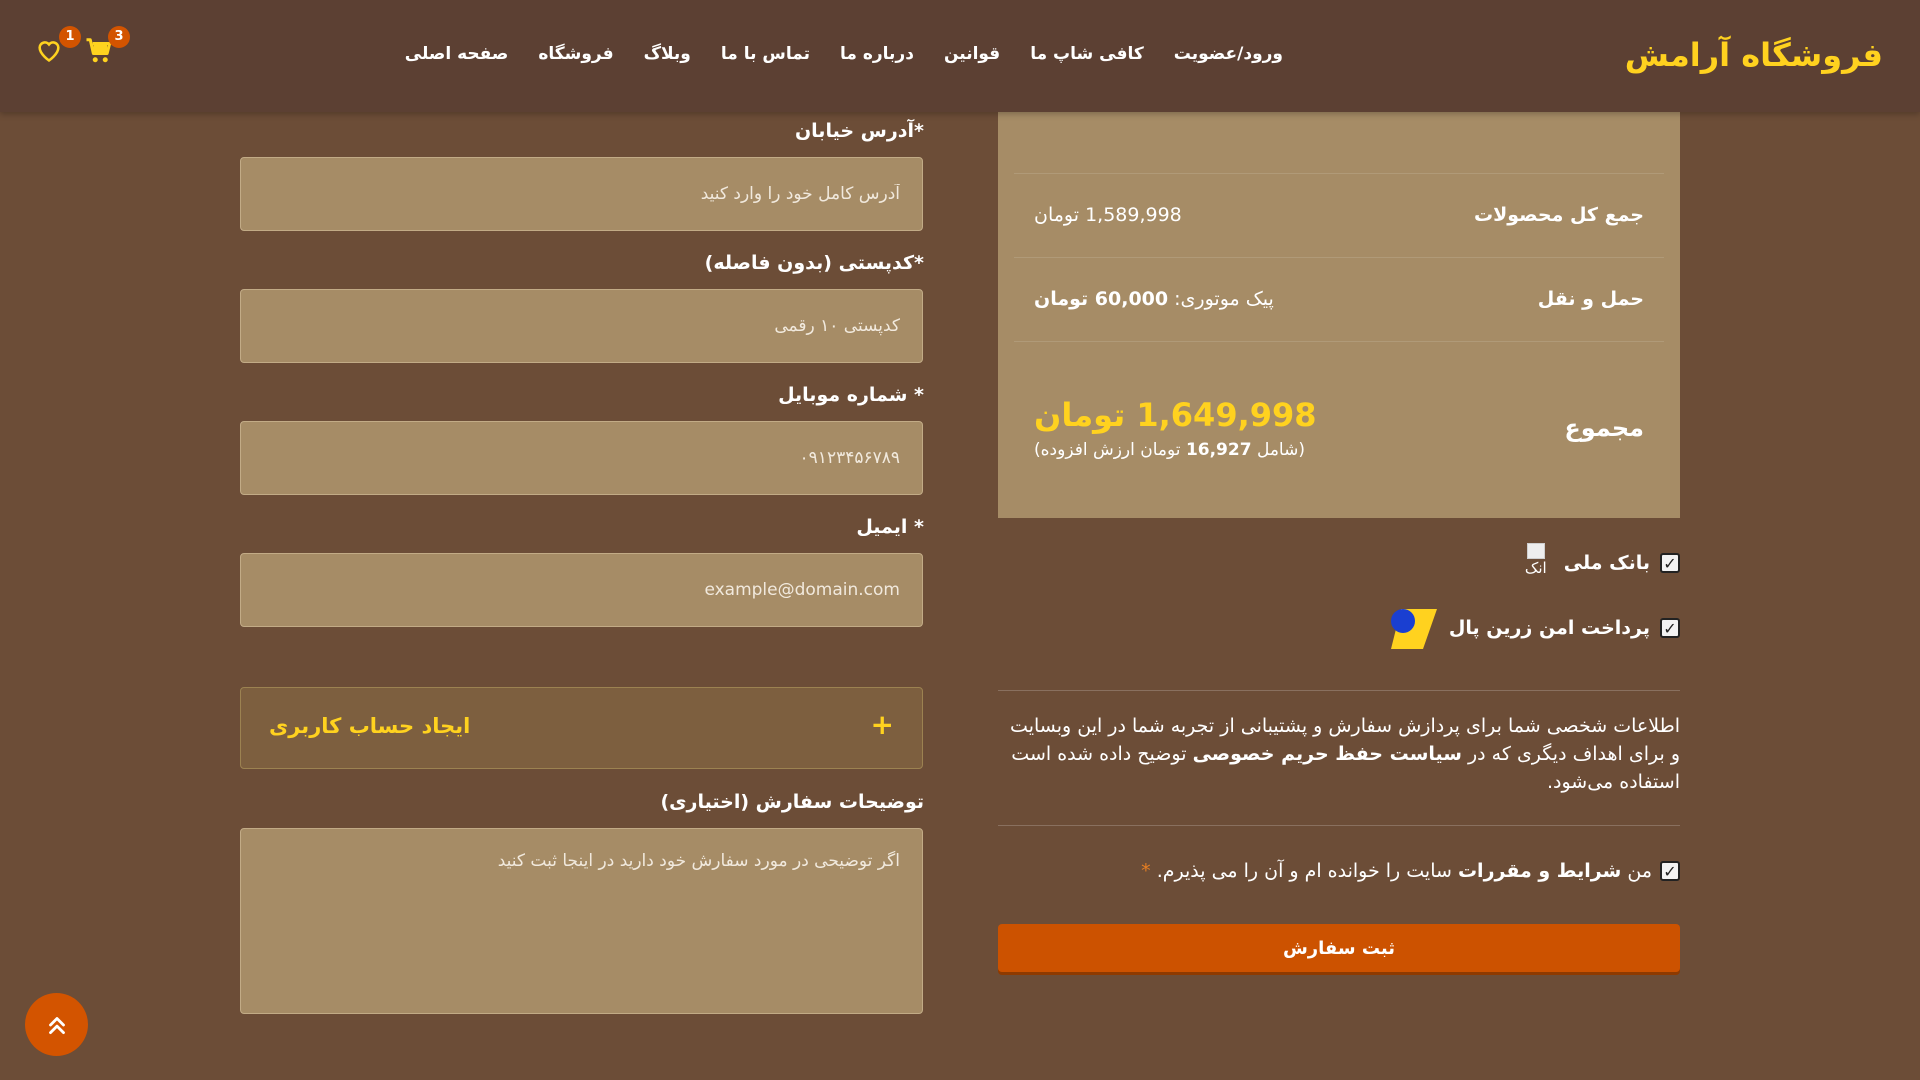 The height and width of the screenshot is (1080, 1920). I want to click on shipping-value: پیک موتوری: 60,000 تومان, so click(1154, 299).